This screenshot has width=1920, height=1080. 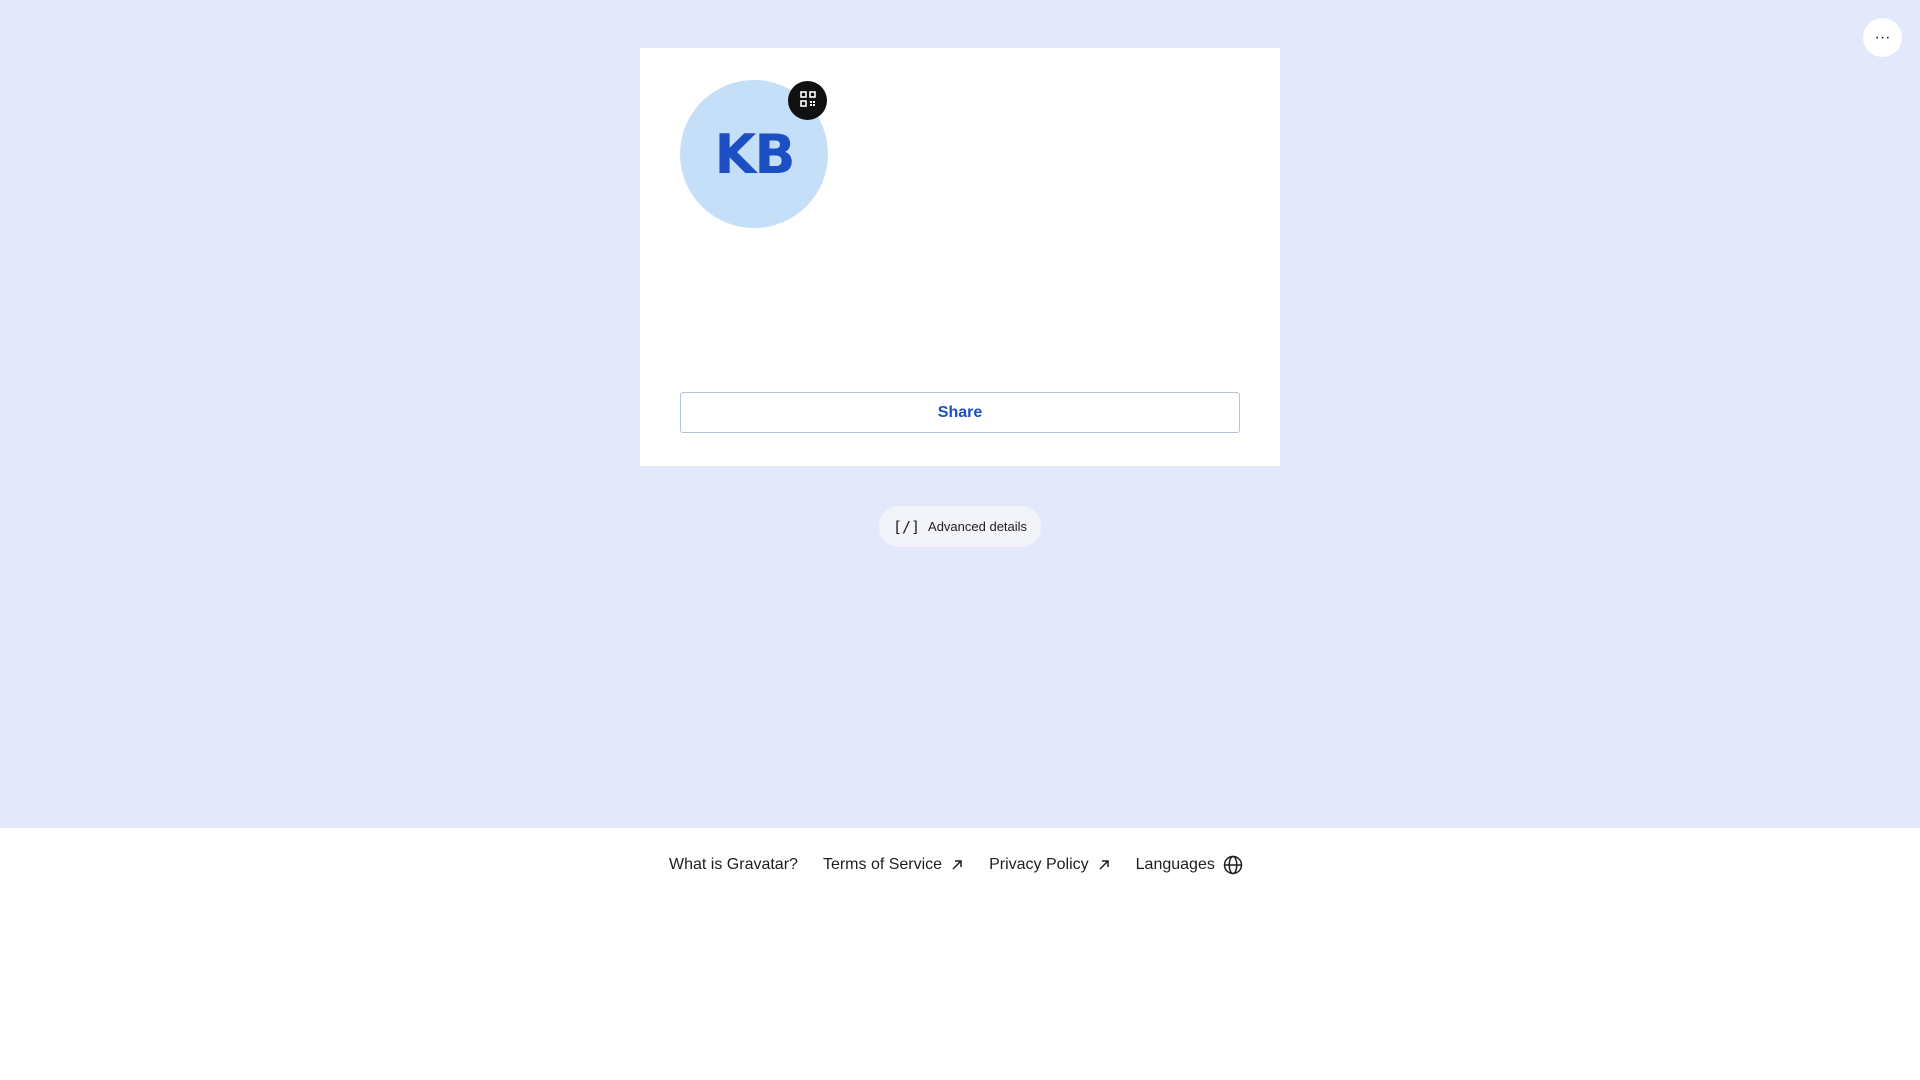 I want to click on qr-code-button, so click(x=807, y=100).